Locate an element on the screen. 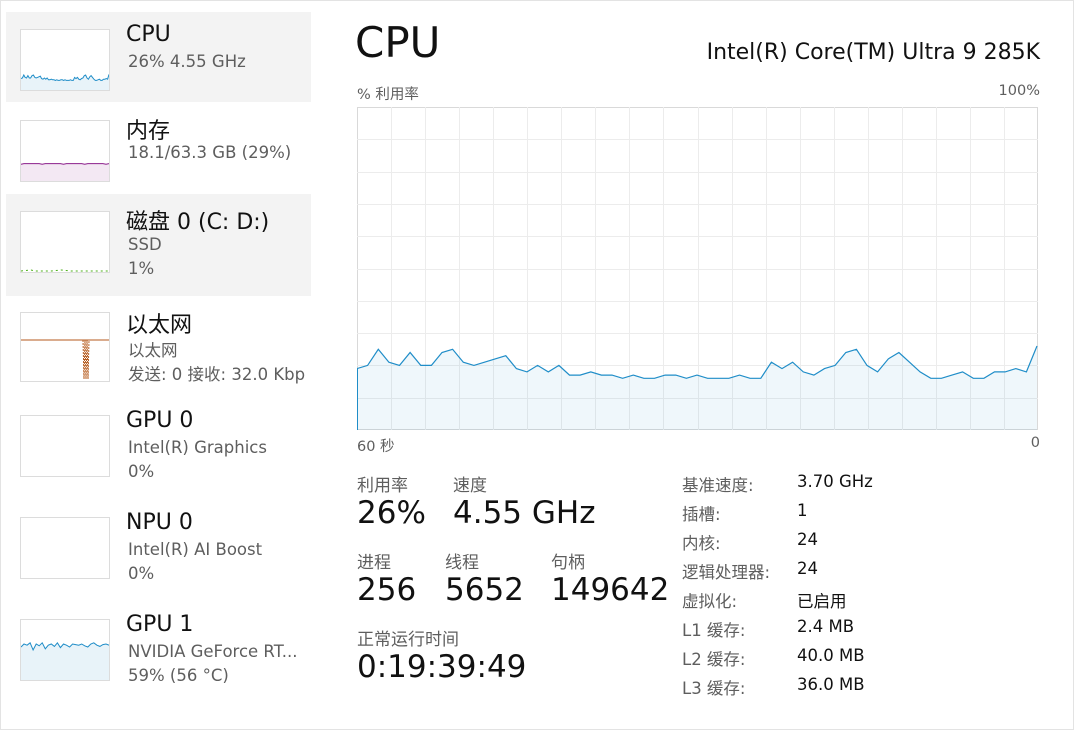  thumbnail-spike is located at coordinates (86, 359).